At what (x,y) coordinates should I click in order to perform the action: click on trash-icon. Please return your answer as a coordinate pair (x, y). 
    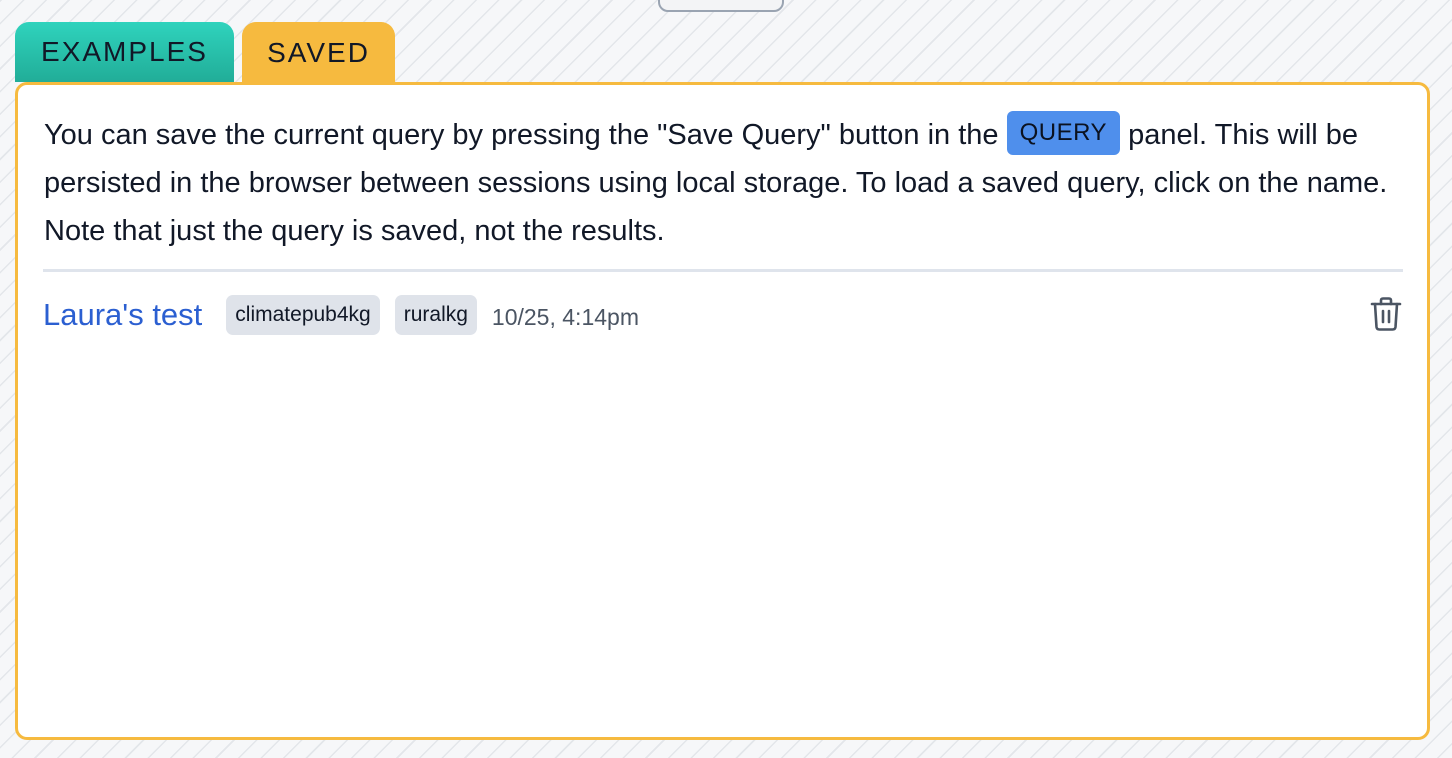
    Looking at the image, I should click on (1386, 314).